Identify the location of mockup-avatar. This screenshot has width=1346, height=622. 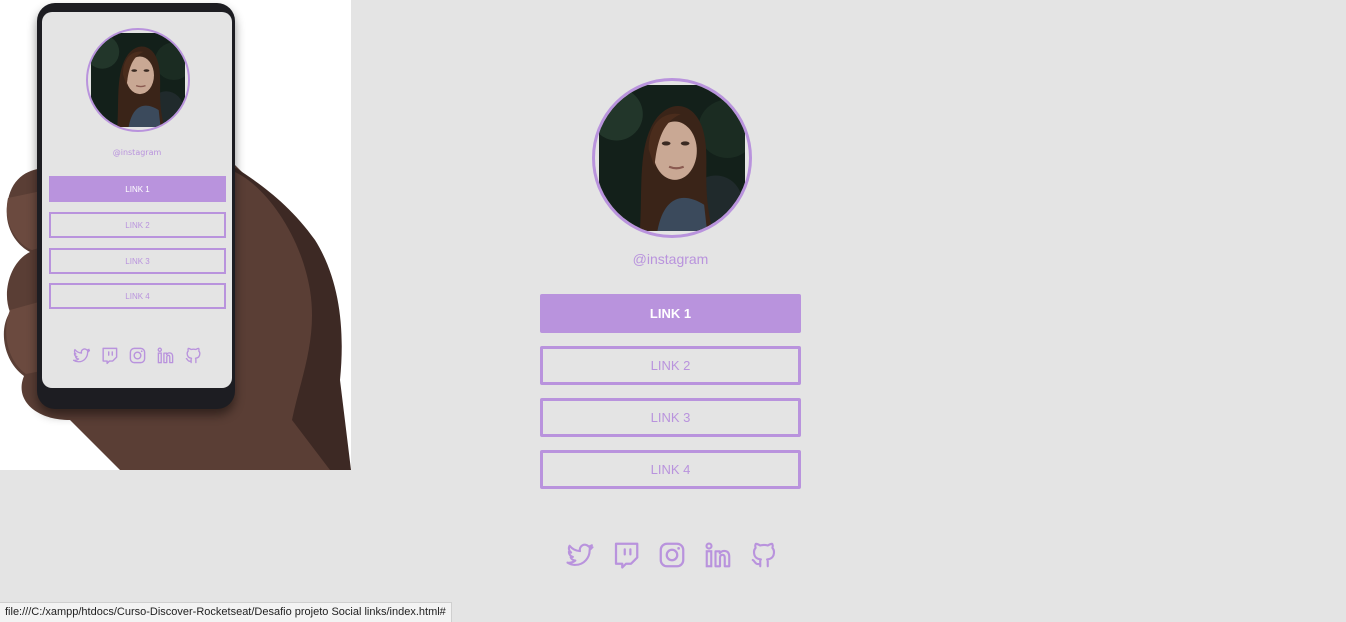
(138, 80).